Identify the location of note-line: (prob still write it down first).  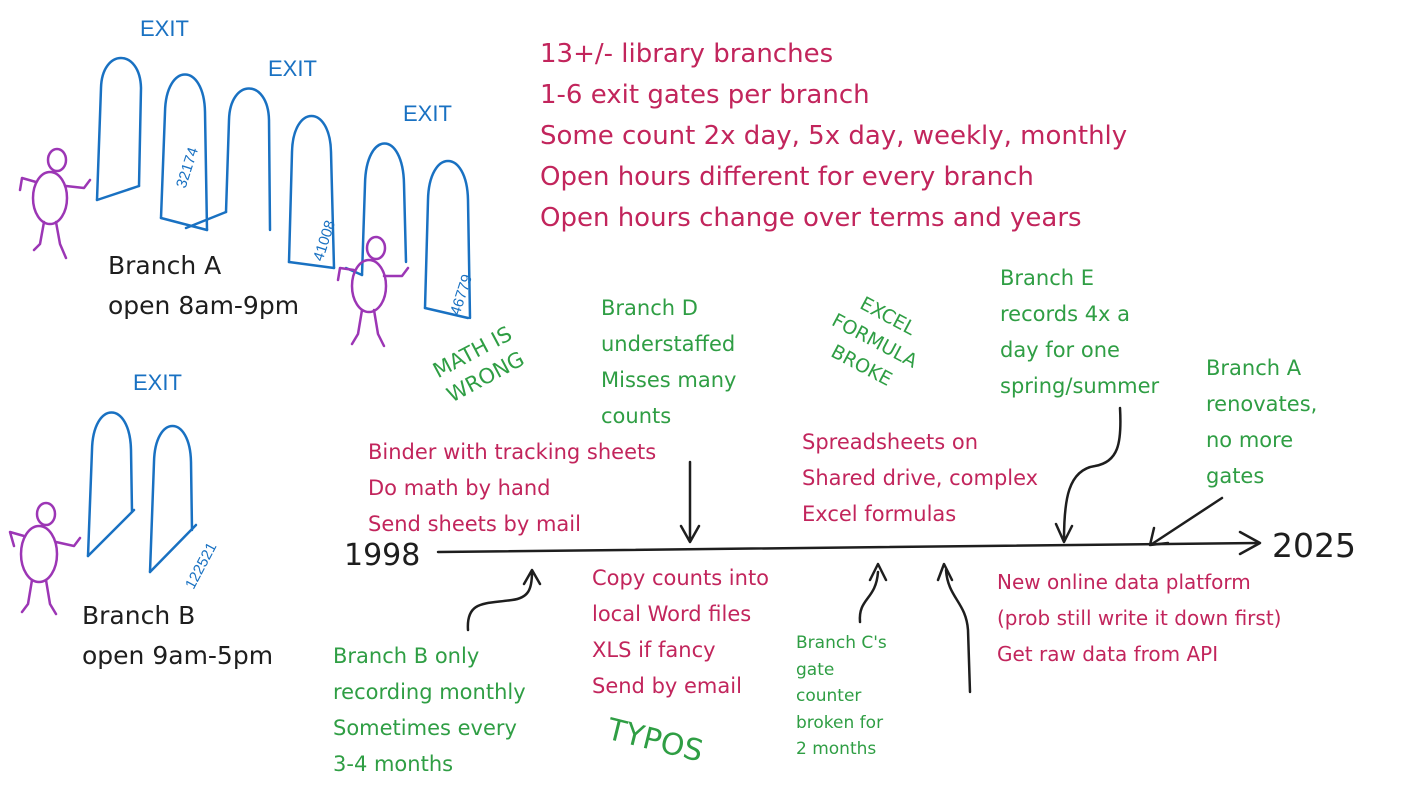
(1139, 618).